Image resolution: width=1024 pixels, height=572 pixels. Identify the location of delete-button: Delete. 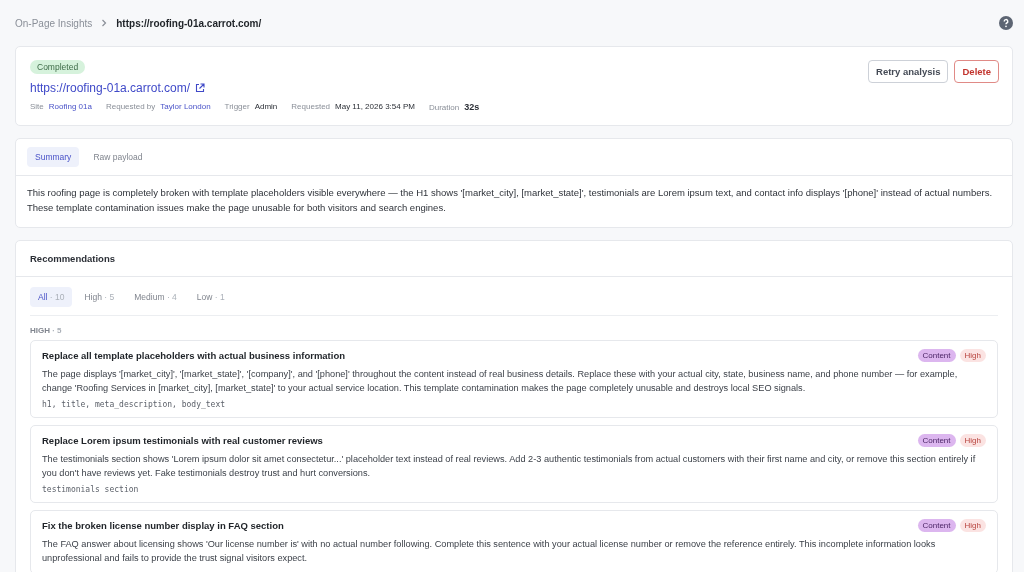
(976, 71).